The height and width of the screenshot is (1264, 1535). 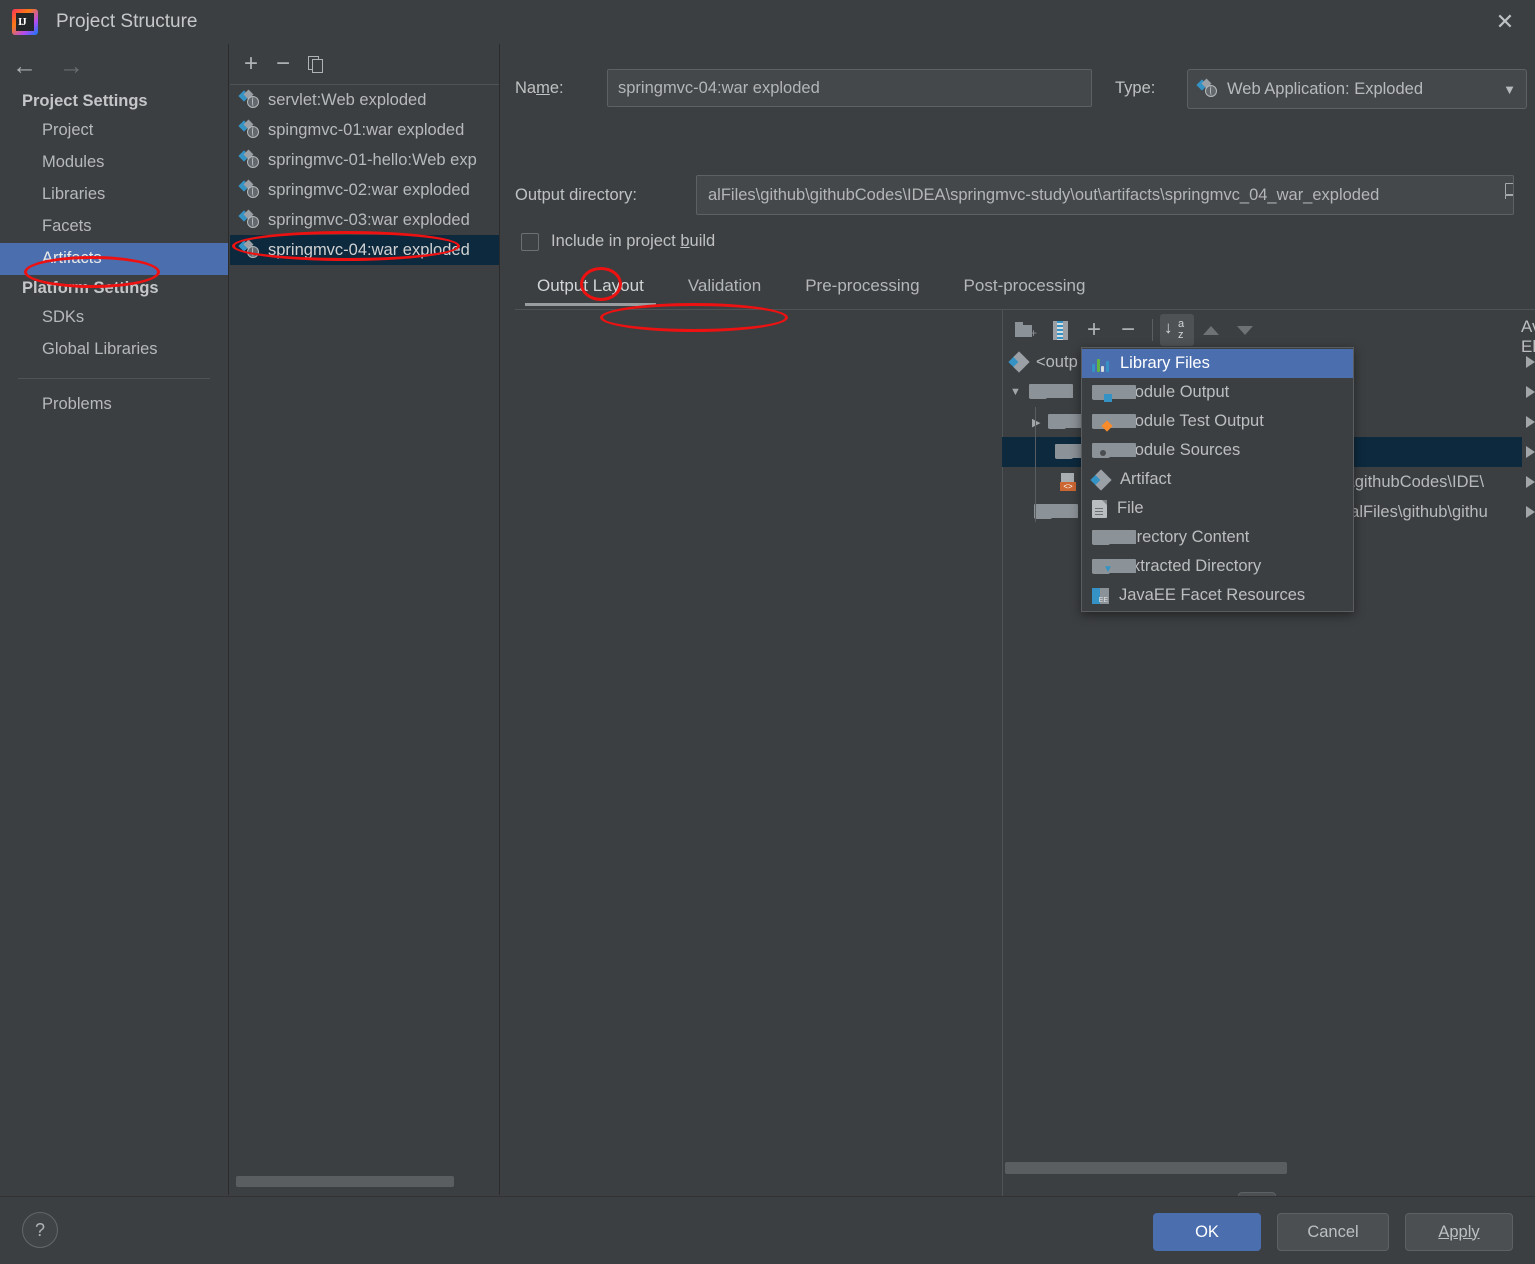 I want to click on title-bar: IJ Project Structure ✕, so click(x=767, y=22).